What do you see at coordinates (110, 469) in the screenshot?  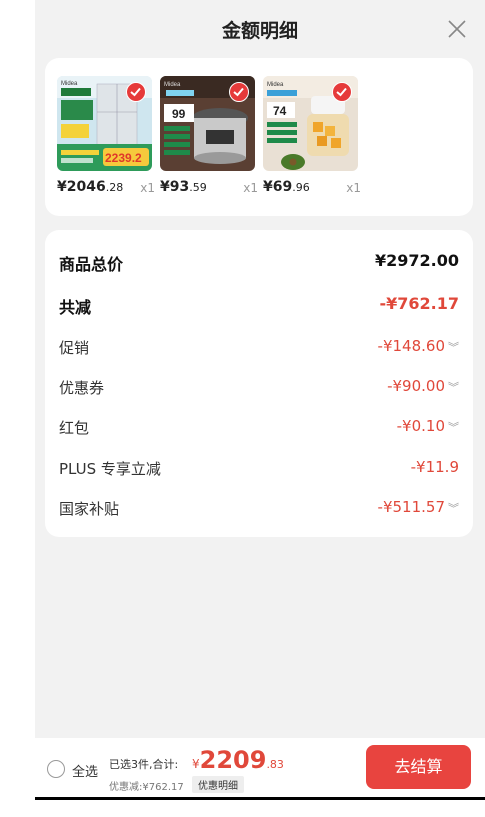 I see `row-label: PLUS 专享立减` at bounding box center [110, 469].